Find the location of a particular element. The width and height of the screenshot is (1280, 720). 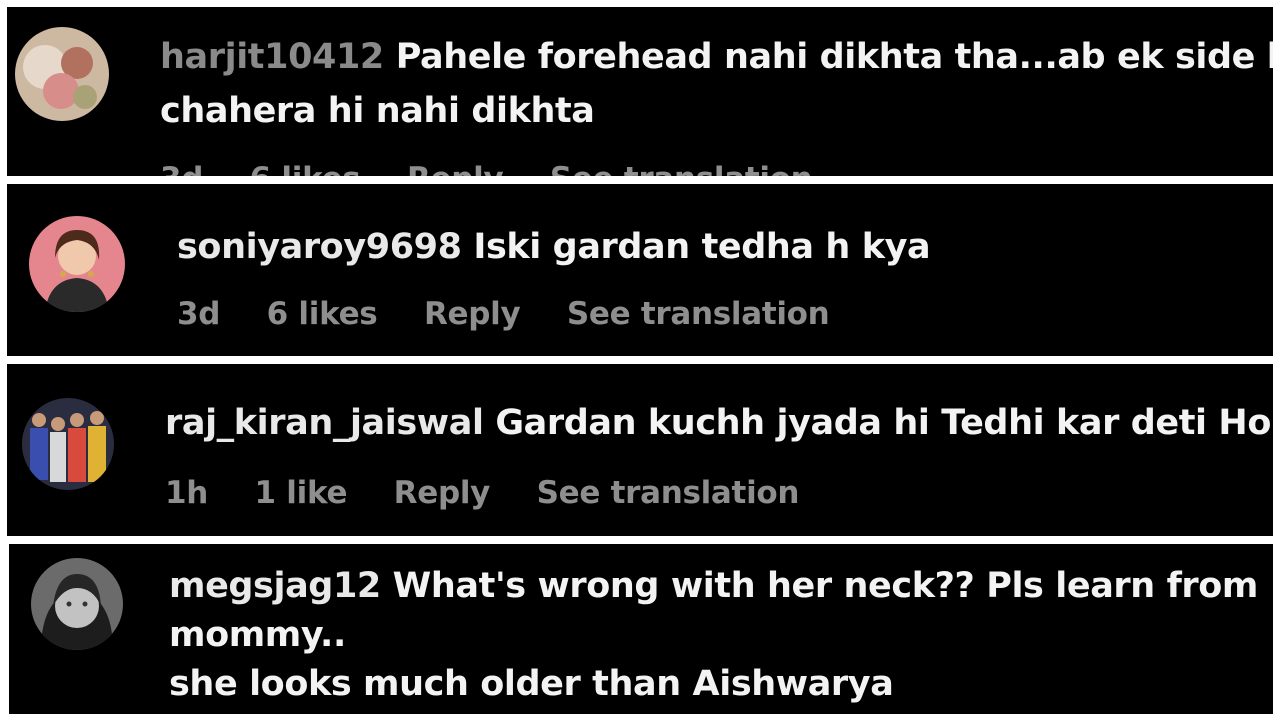

comment-body-line-1: Gardan kuchh jyada hi Tedhi kar deti Ho is located at coordinates (883, 423).